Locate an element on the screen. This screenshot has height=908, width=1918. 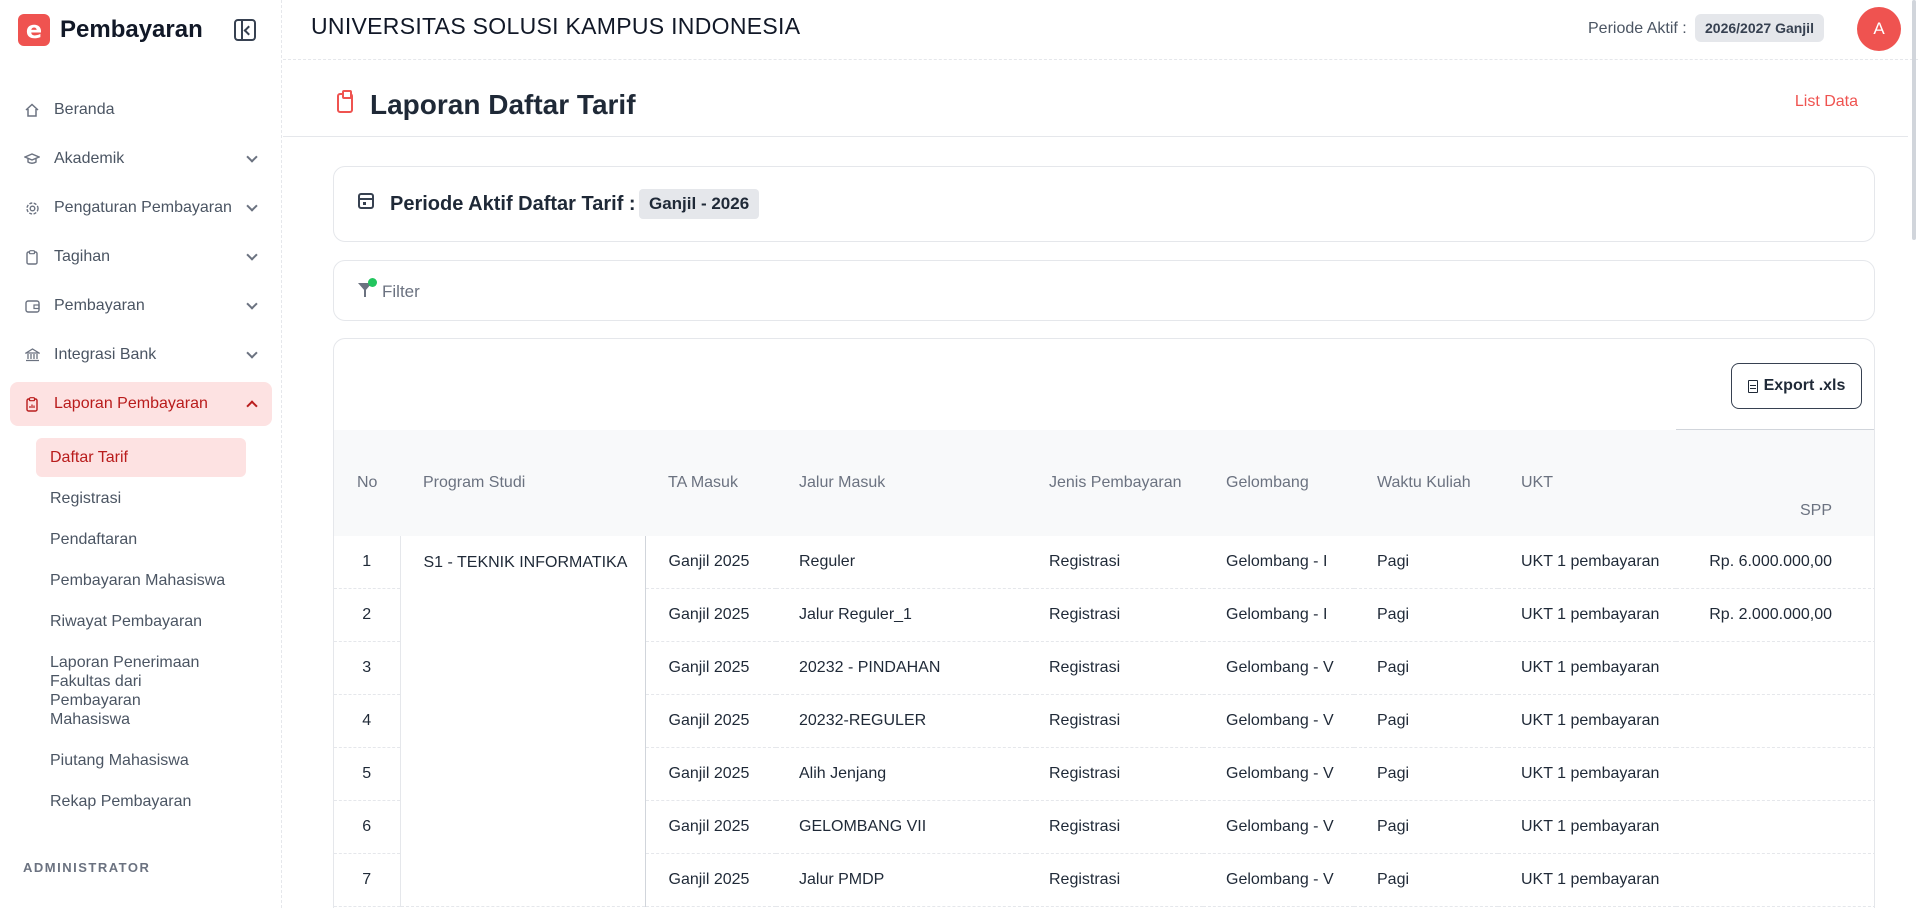
sidebar-item-label: Pembayaran is located at coordinates (99, 305).